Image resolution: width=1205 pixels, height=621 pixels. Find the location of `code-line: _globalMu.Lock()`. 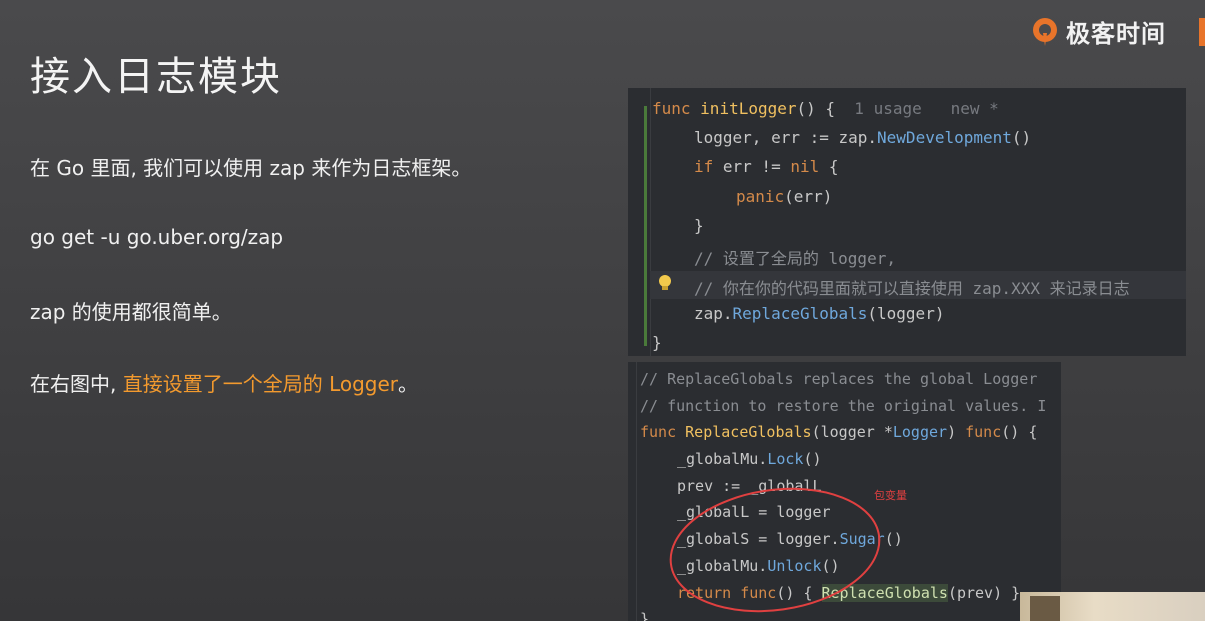

code-line: _globalMu.Lock() is located at coordinates (749, 459).